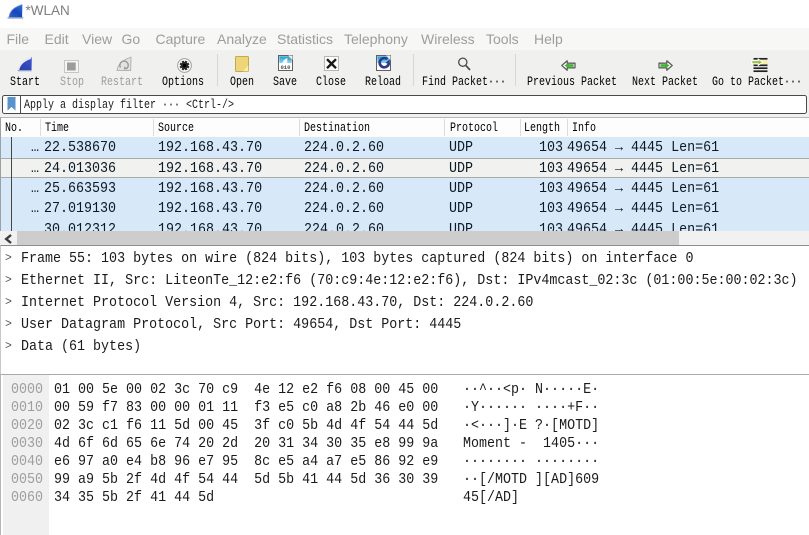 The height and width of the screenshot is (535, 809). Describe the element at coordinates (285, 67) in the screenshot. I see `svg-text: 010` at that location.